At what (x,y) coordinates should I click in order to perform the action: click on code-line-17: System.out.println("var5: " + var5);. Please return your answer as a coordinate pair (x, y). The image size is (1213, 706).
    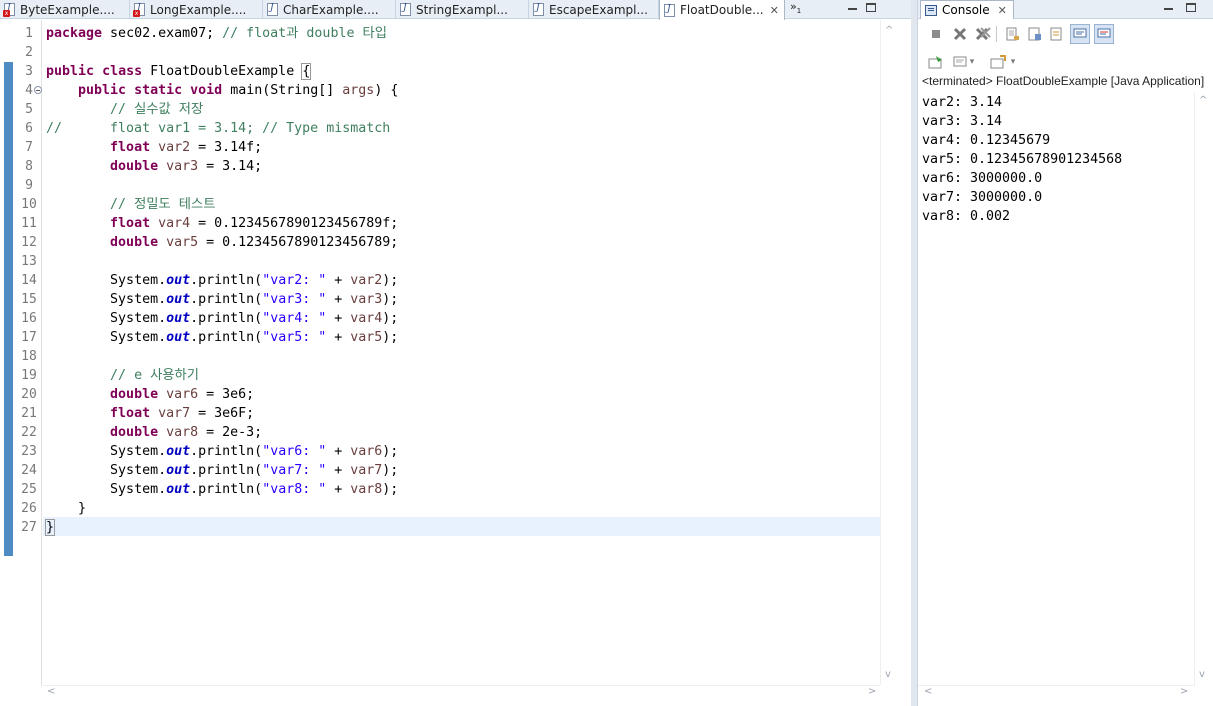
    Looking at the image, I should click on (254, 337).